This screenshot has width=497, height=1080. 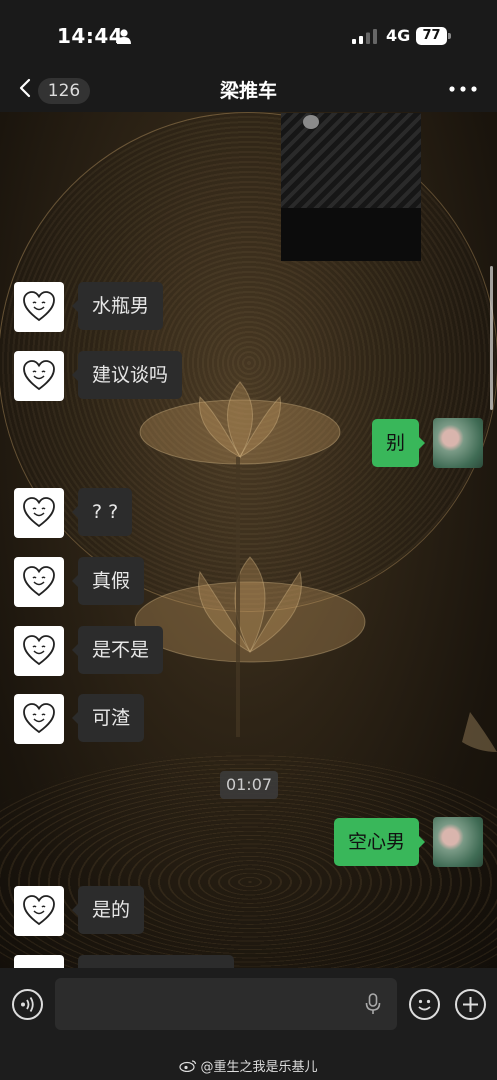 I want to click on image-message, so click(x=351, y=187).